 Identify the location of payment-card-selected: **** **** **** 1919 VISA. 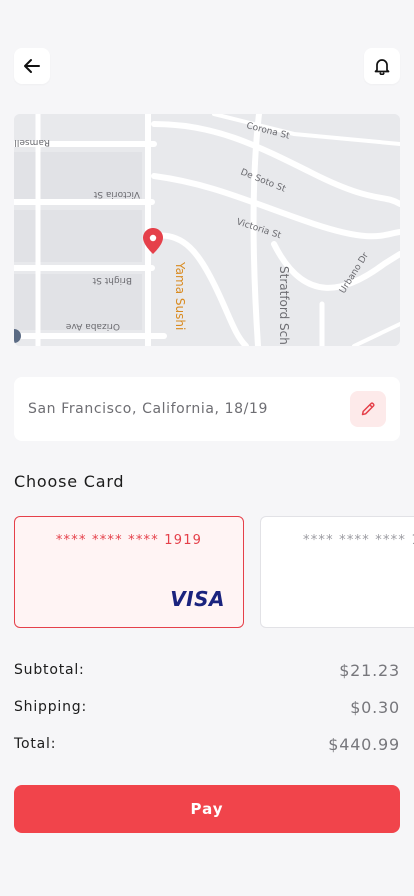
(129, 572).